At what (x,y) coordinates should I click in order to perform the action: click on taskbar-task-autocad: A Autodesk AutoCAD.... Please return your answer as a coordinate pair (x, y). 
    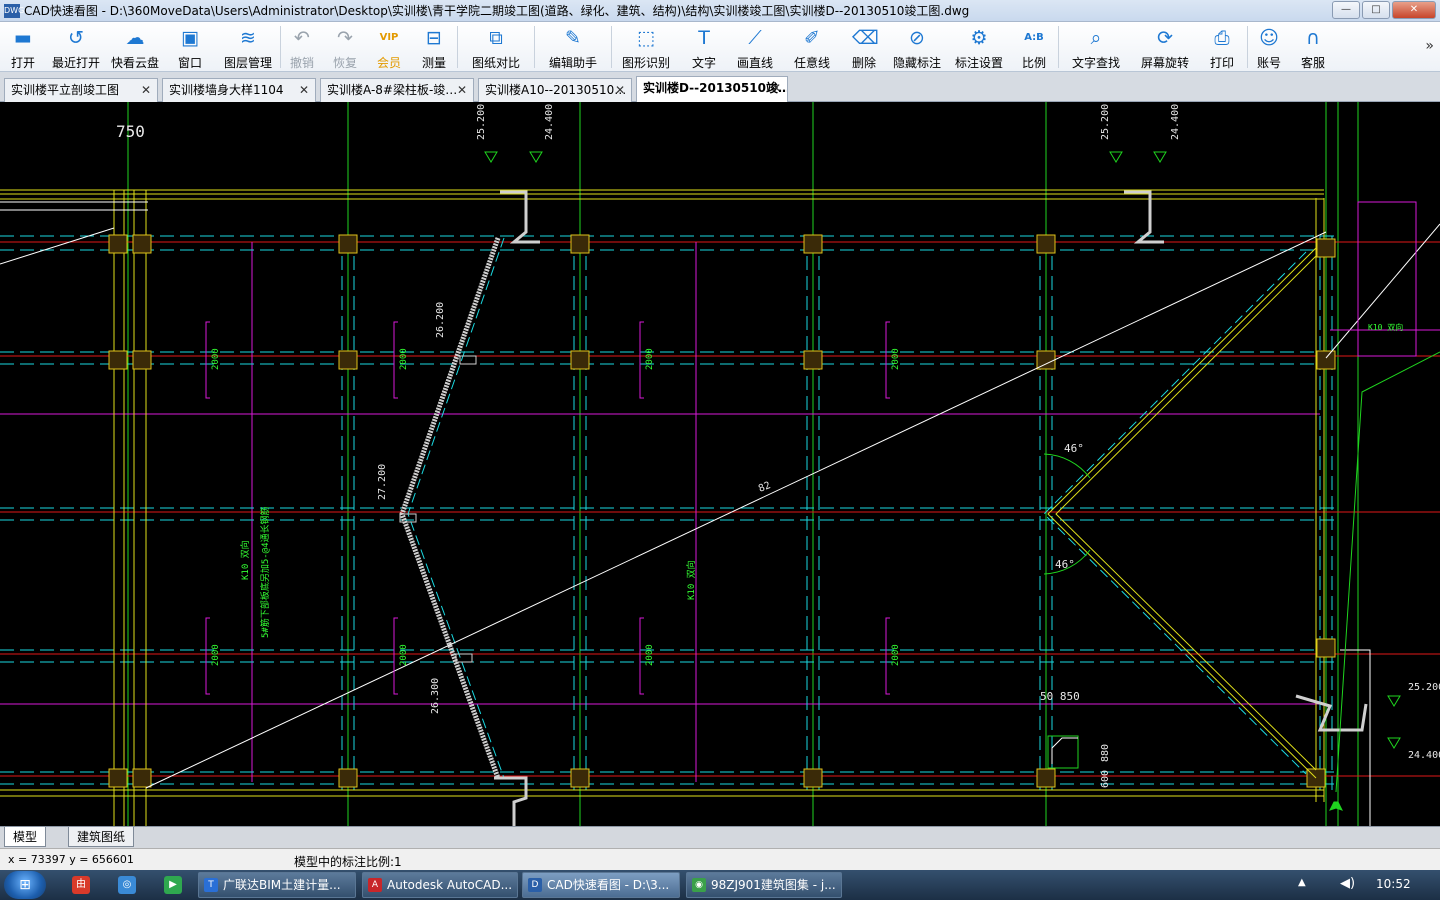
    Looking at the image, I should click on (440, 885).